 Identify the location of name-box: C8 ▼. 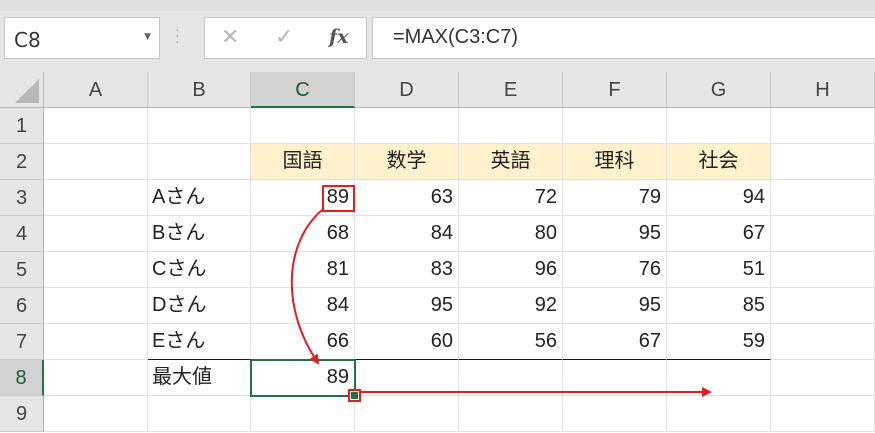
(82, 38).